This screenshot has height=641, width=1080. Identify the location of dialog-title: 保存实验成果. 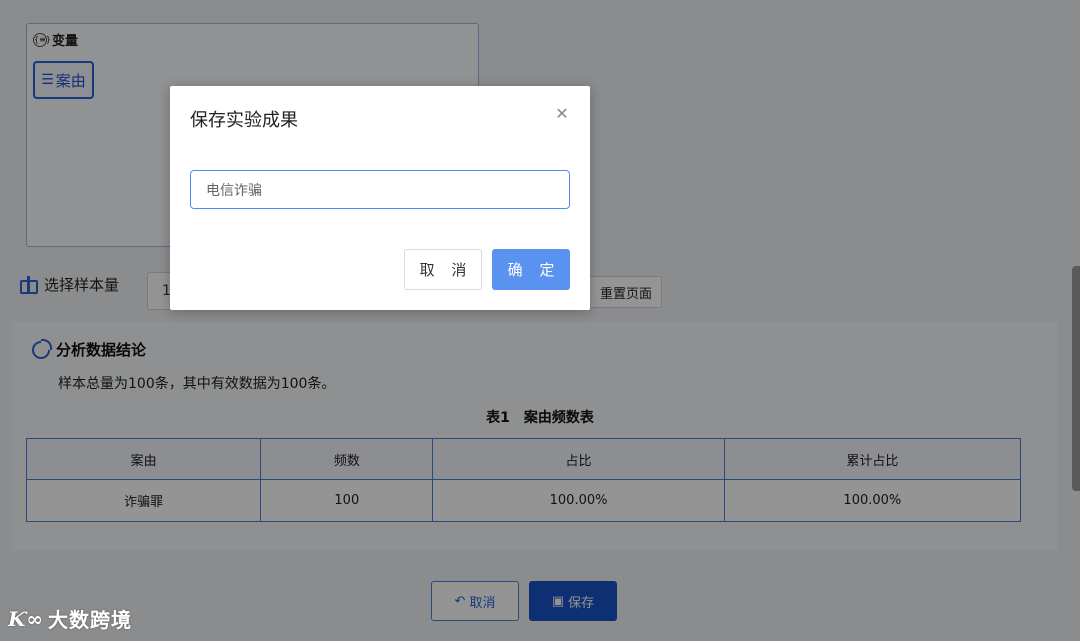
(244, 120).